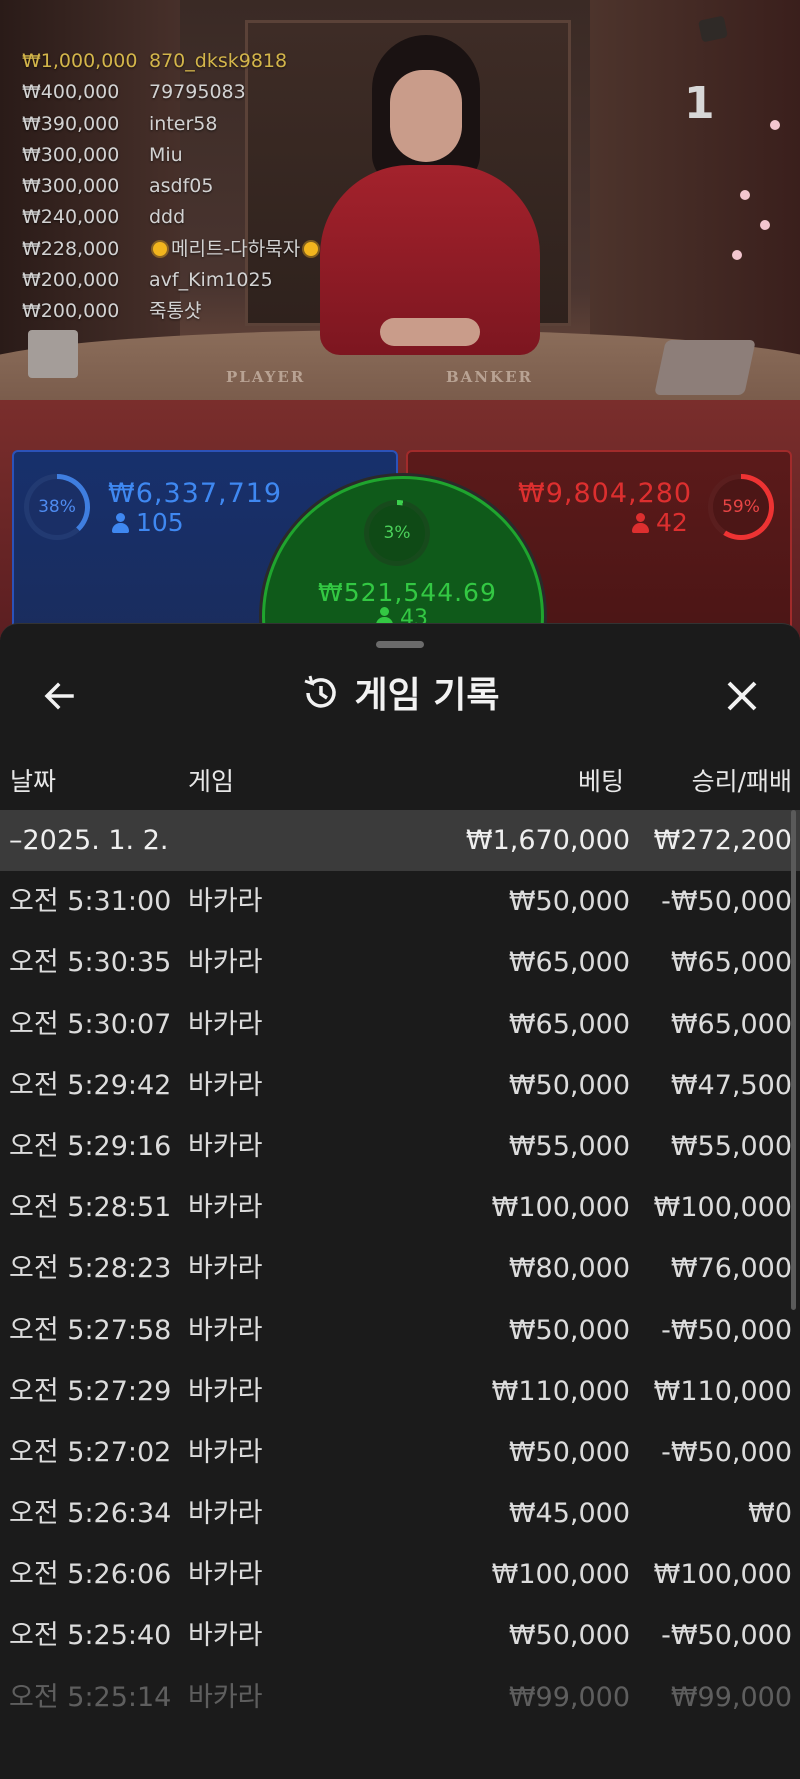 The height and width of the screenshot is (1779, 800). What do you see at coordinates (211, 781) in the screenshot?
I see `column-header-game: 게임` at bounding box center [211, 781].